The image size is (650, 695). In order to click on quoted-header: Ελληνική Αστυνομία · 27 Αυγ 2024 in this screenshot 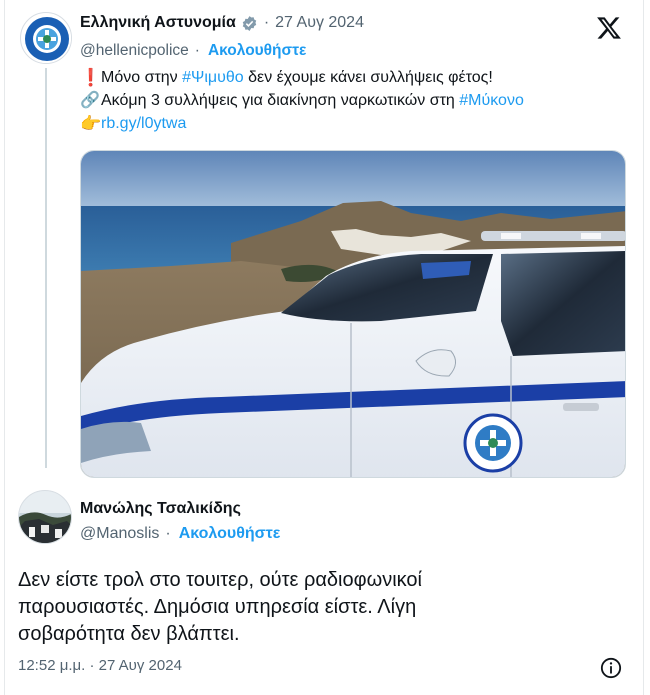, I will do `click(222, 23)`.